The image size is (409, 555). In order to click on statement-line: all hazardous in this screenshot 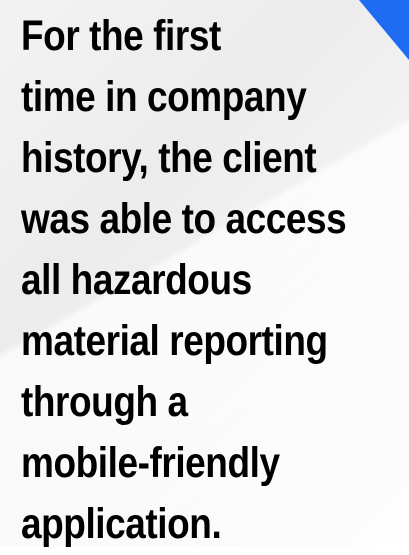, I will do `click(136, 280)`.